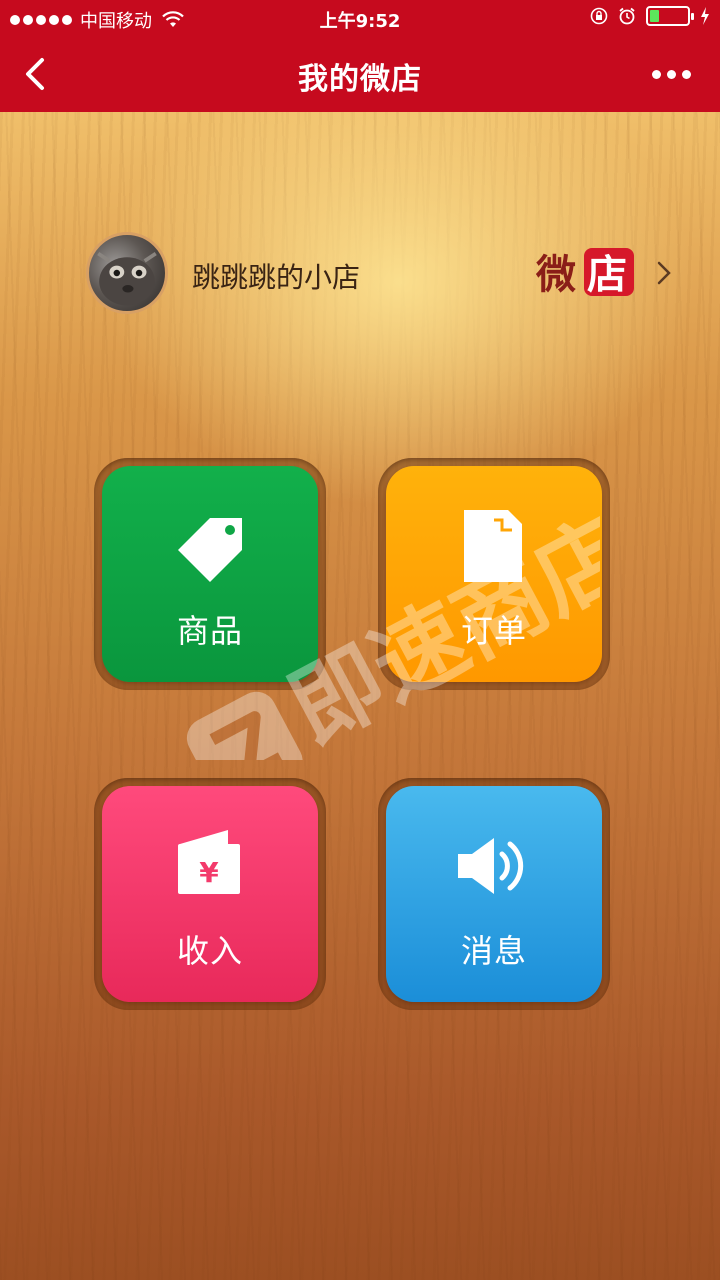  I want to click on more-button, so click(672, 74).